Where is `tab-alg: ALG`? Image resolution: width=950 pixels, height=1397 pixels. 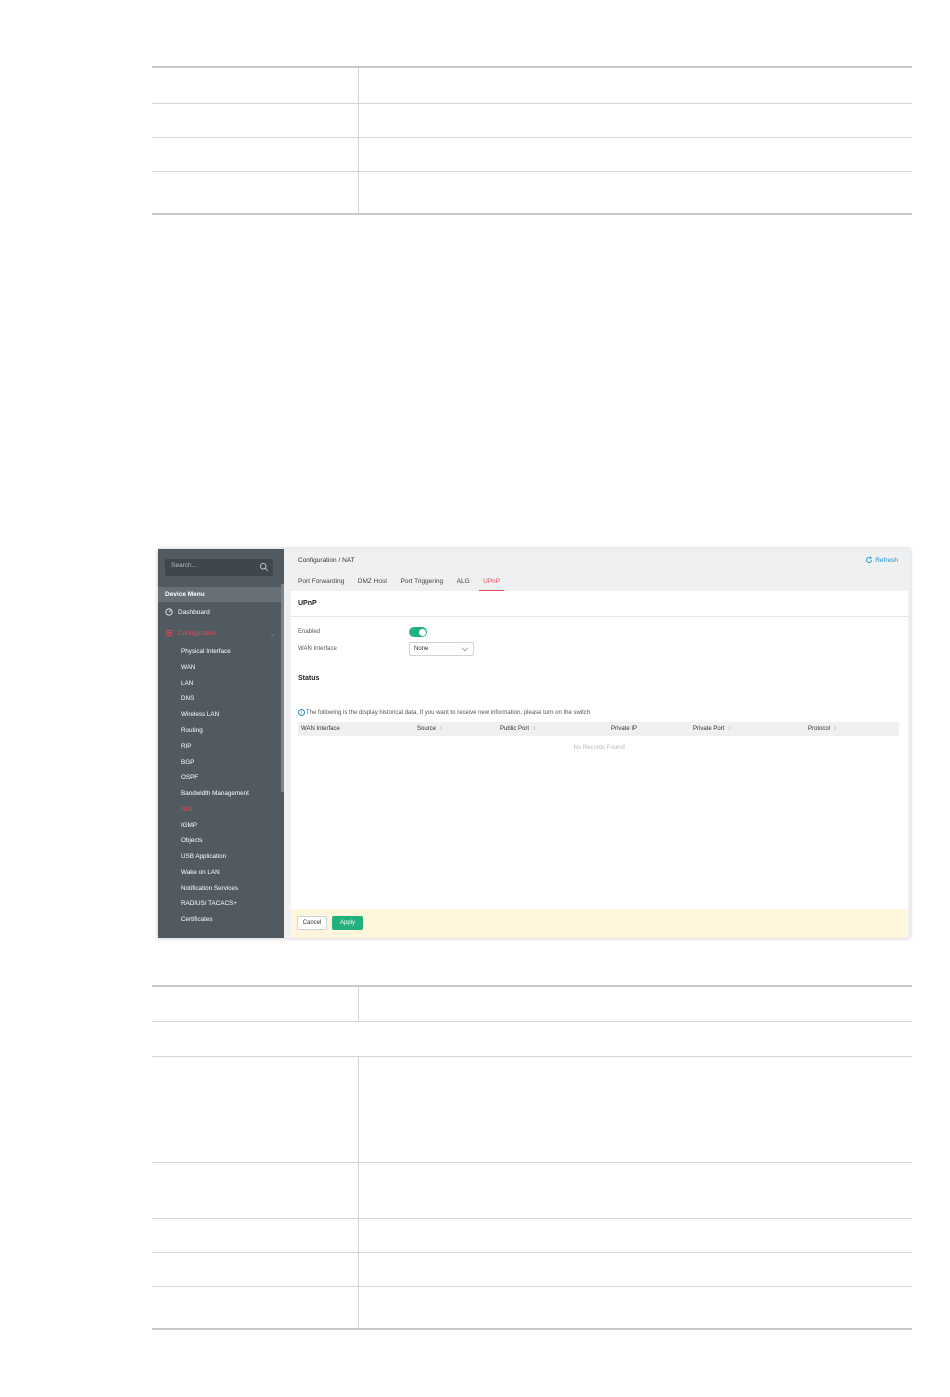 tab-alg: ALG is located at coordinates (463, 584).